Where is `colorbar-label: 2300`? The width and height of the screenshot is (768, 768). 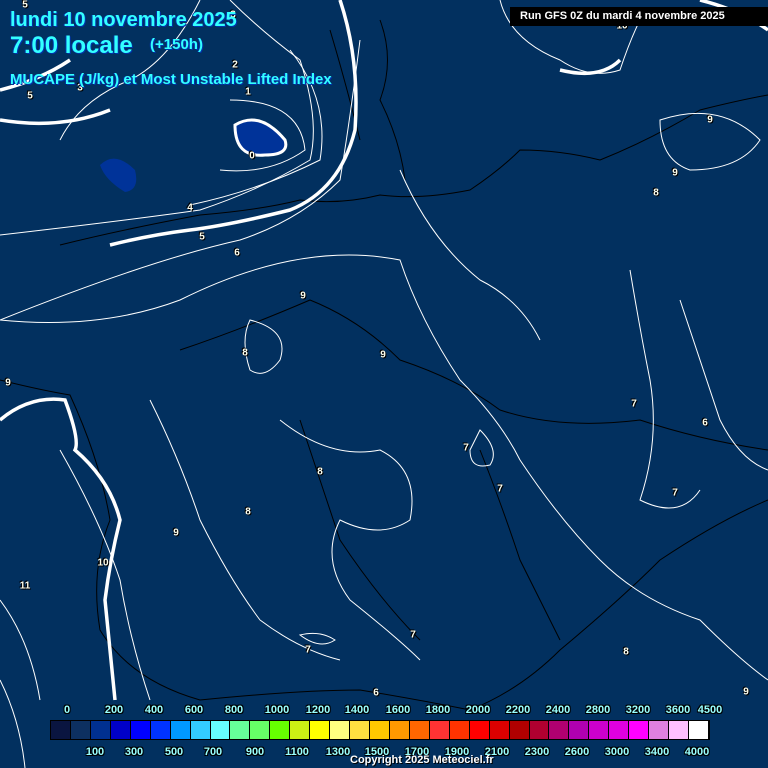 colorbar-label: 2300 is located at coordinates (537, 752).